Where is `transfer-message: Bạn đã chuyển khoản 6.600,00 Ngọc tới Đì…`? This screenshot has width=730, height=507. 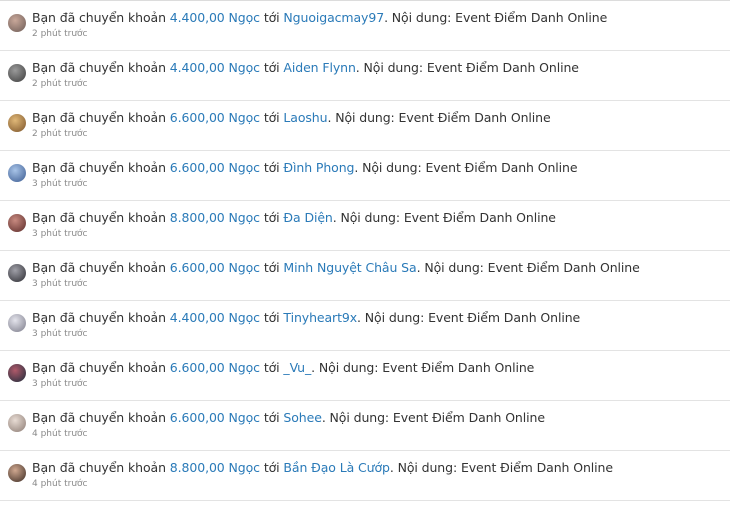
transfer-message: Bạn đã chuyển khoản 6.600,00 Ngọc tới Đì… is located at coordinates (305, 167).